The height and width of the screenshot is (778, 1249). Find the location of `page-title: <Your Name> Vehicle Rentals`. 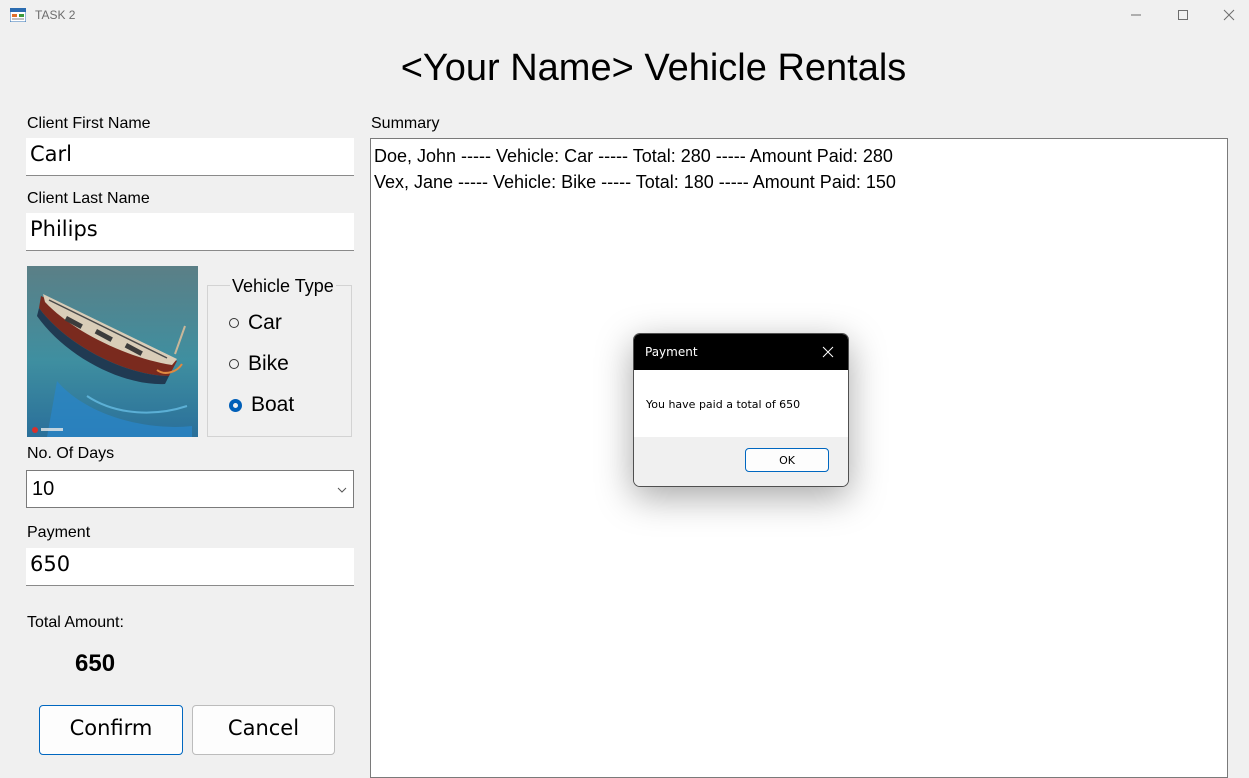

page-title: <Your Name> Vehicle Rentals is located at coordinates (653, 68).